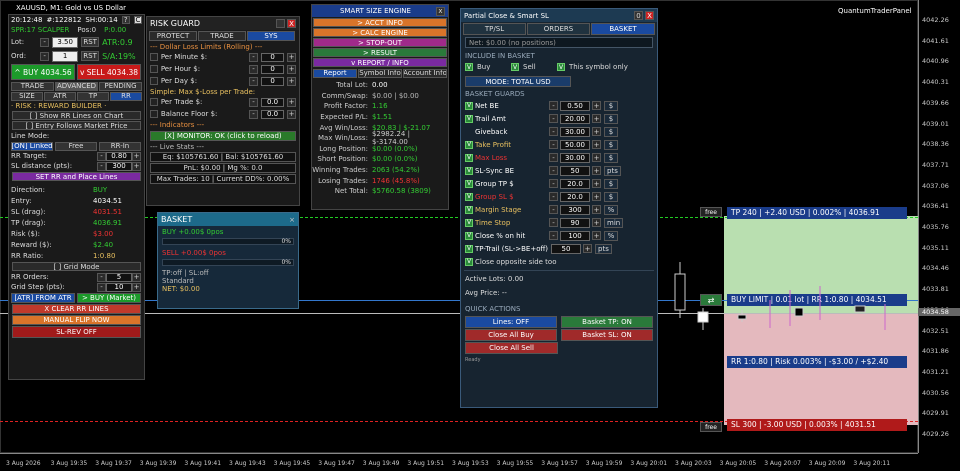  I want to click on tab-size: SIZE, so click(27, 96).